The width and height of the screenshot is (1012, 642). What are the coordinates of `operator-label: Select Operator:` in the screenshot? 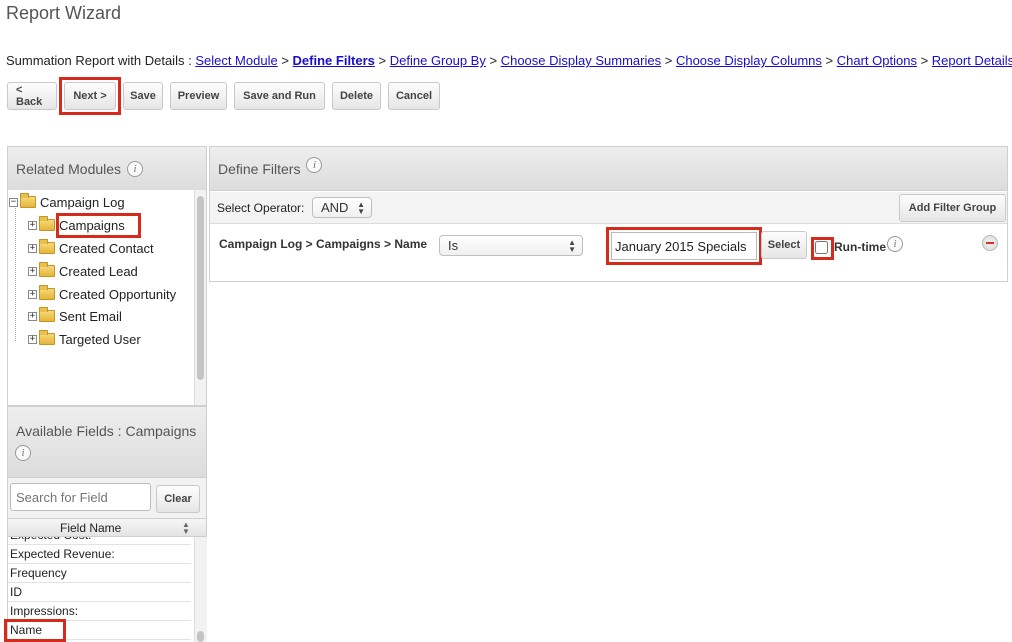 It's located at (261, 208).